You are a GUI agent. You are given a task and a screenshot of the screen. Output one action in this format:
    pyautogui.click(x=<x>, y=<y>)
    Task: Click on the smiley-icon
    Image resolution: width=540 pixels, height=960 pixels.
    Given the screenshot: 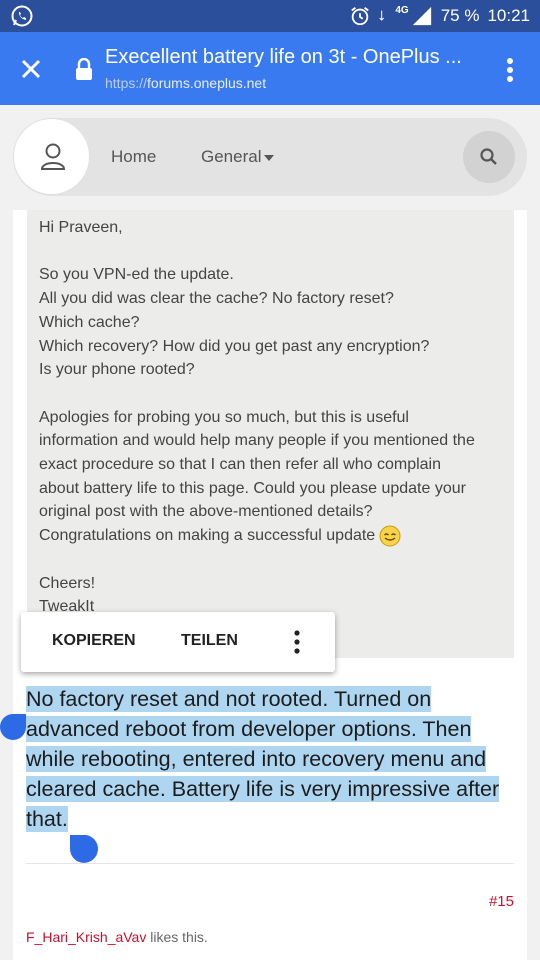 What is the action you would take?
    pyautogui.click(x=390, y=536)
    